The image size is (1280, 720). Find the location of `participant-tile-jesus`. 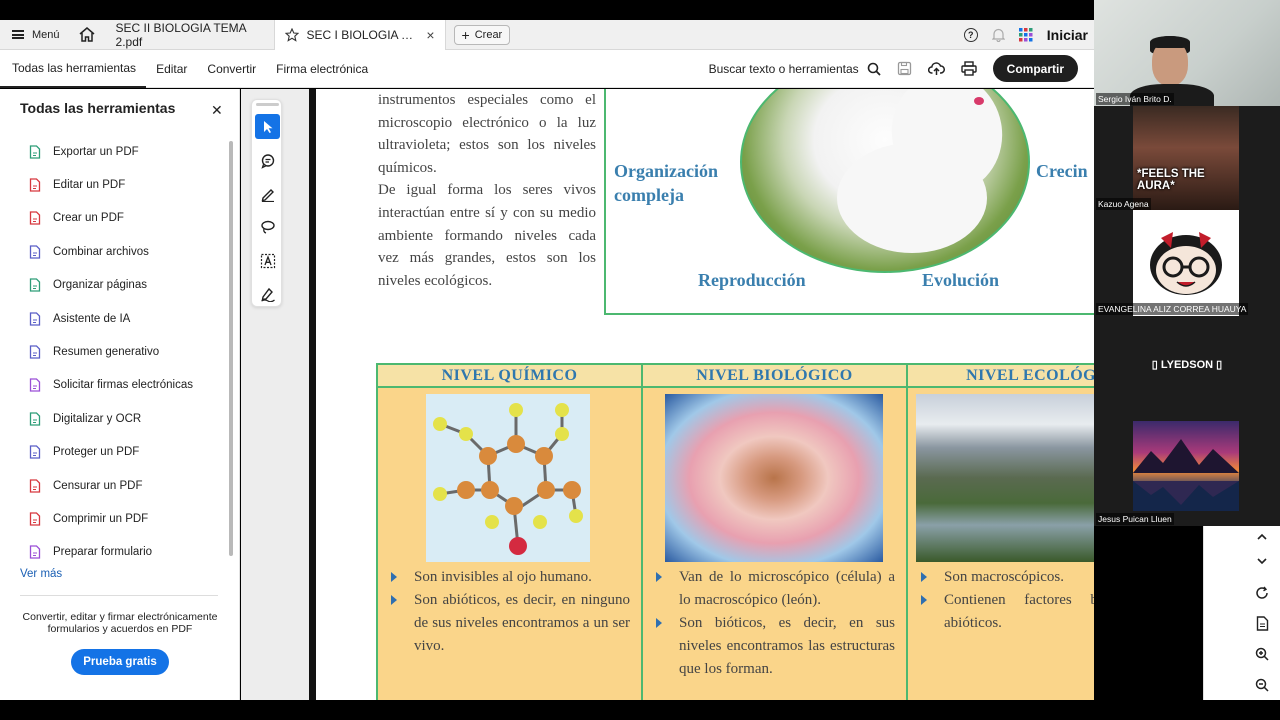

participant-tile-jesus is located at coordinates (1186, 466).